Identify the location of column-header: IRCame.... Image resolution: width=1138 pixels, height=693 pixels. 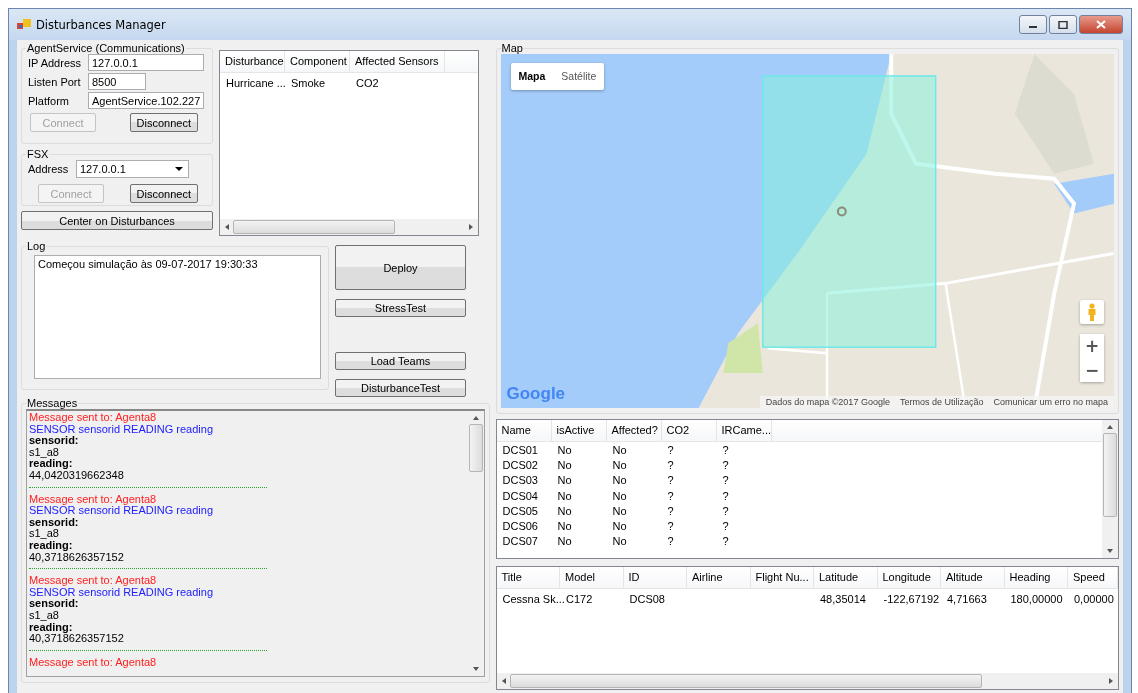
(744, 430).